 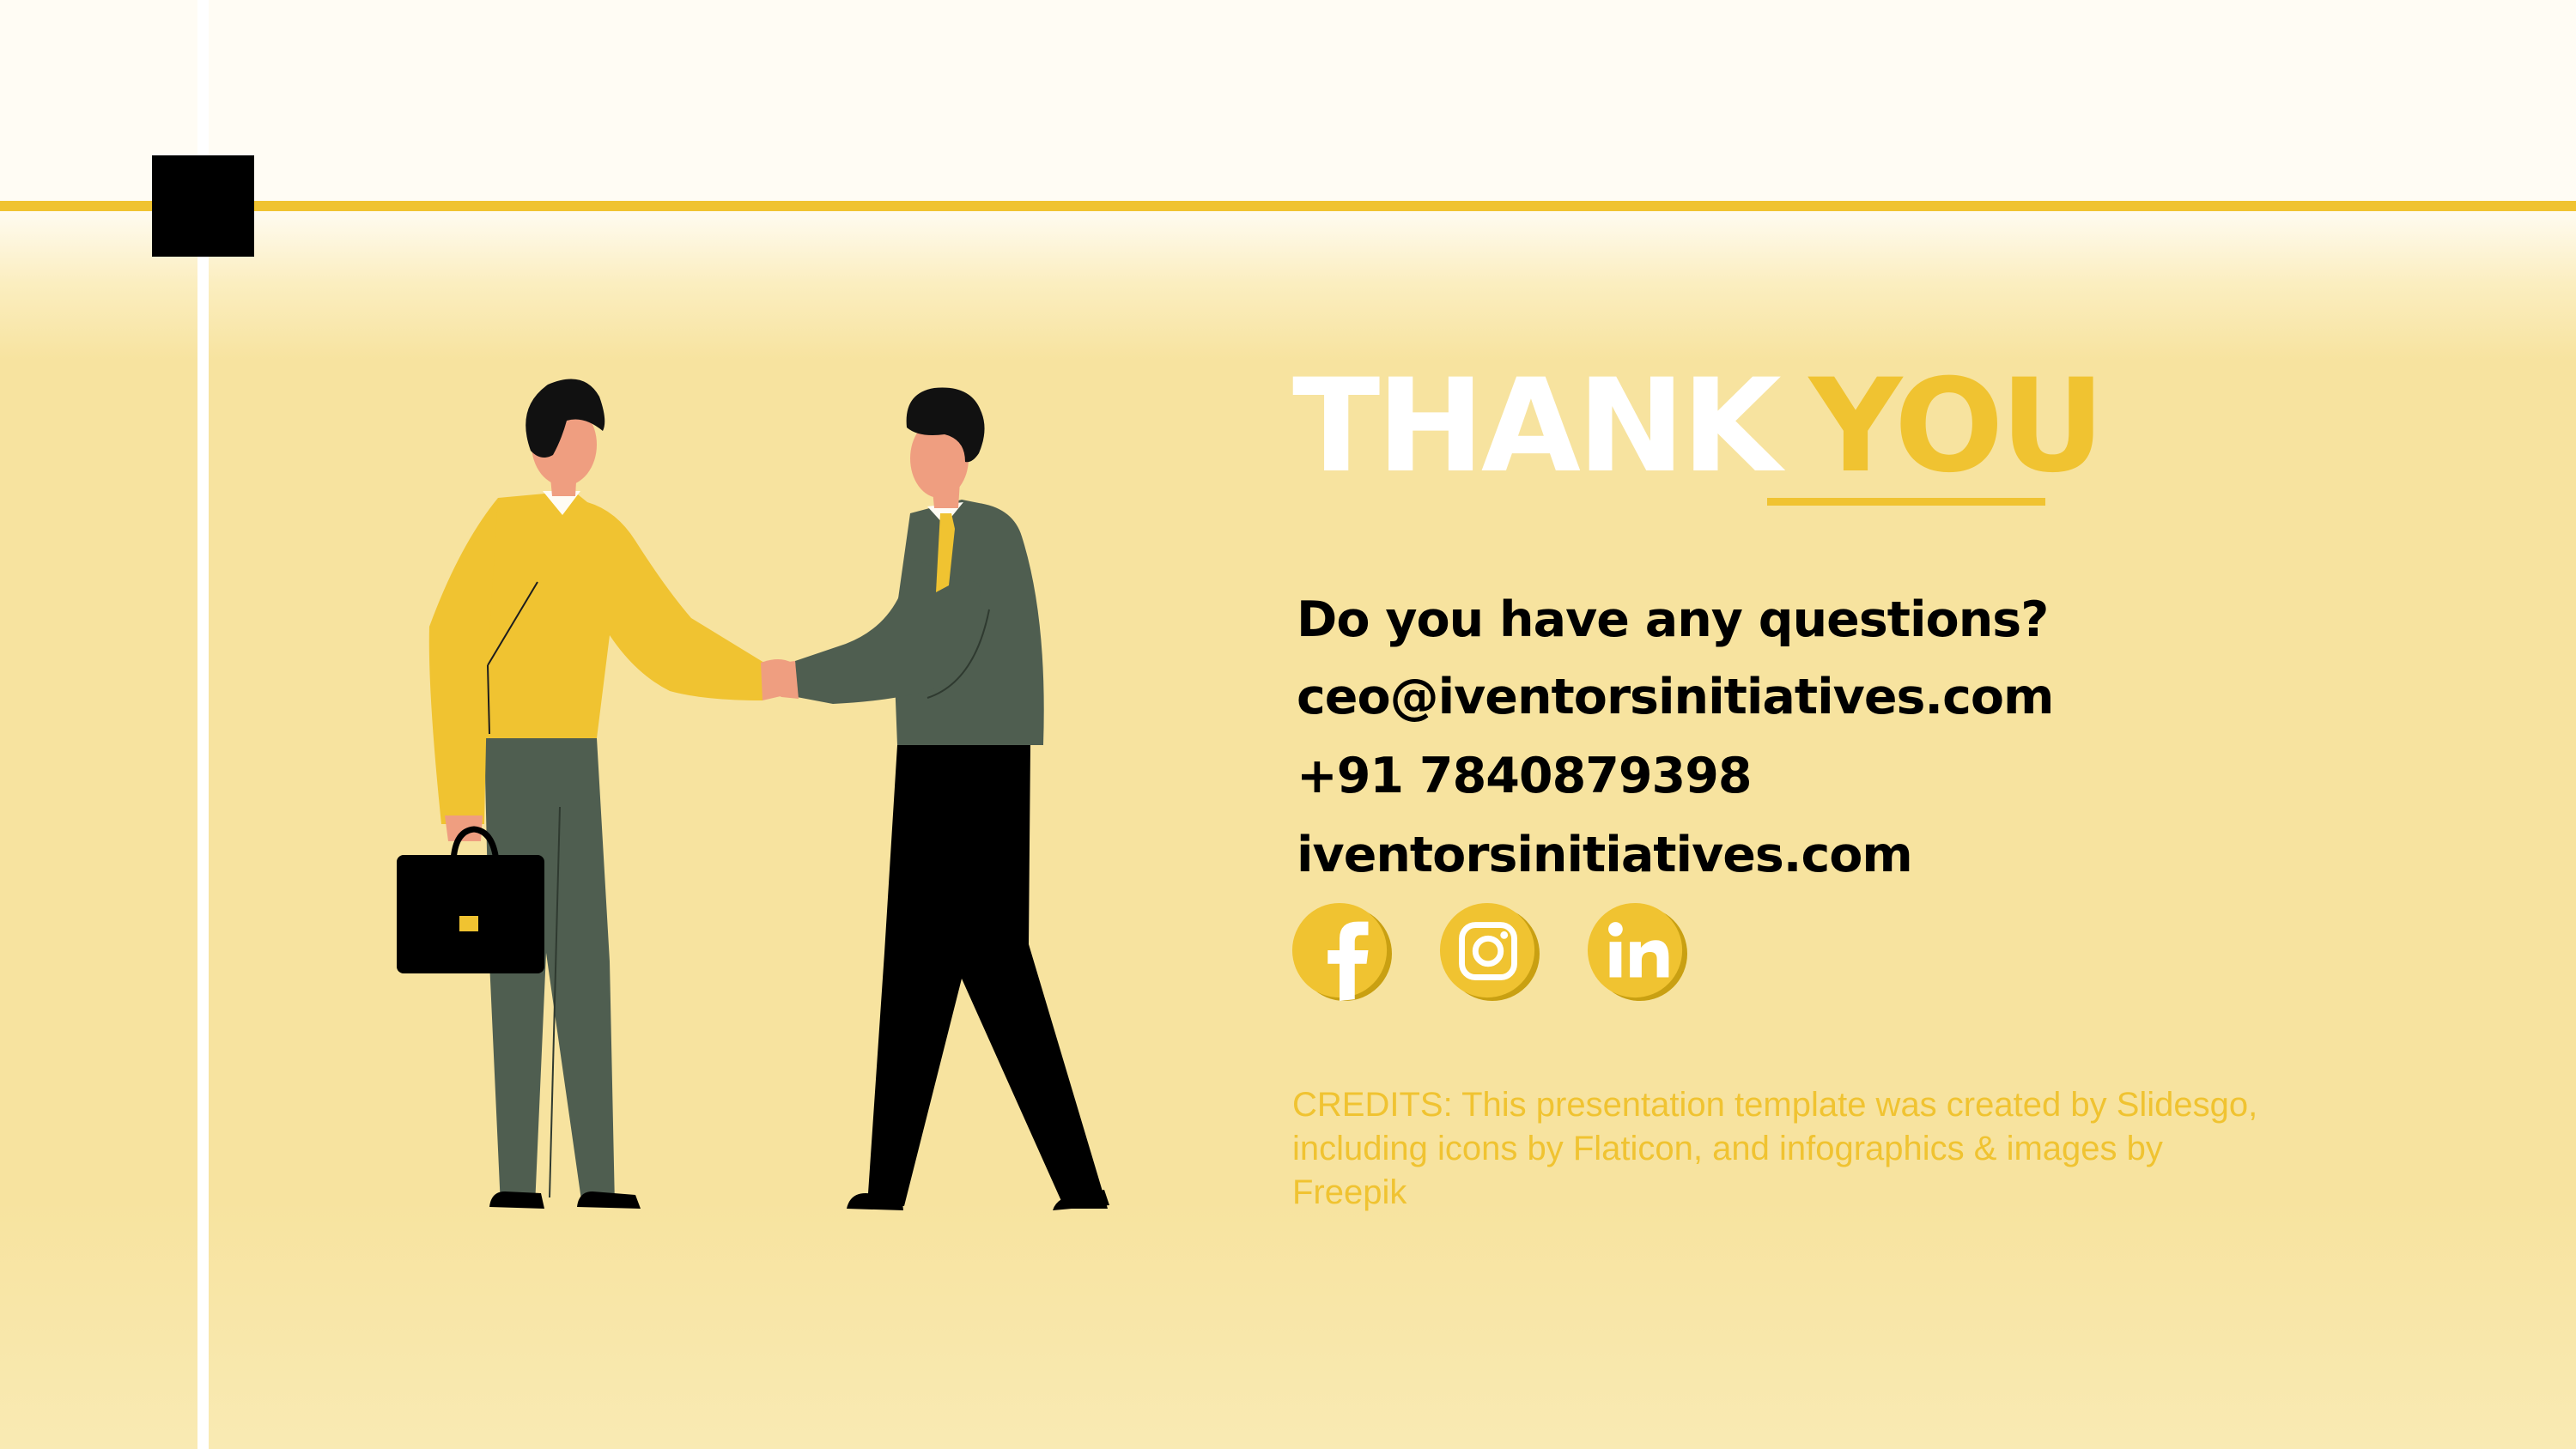 What do you see at coordinates (1673, 619) in the screenshot?
I see `questions-text: Do you have any questions?` at bounding box center [1673, 619].